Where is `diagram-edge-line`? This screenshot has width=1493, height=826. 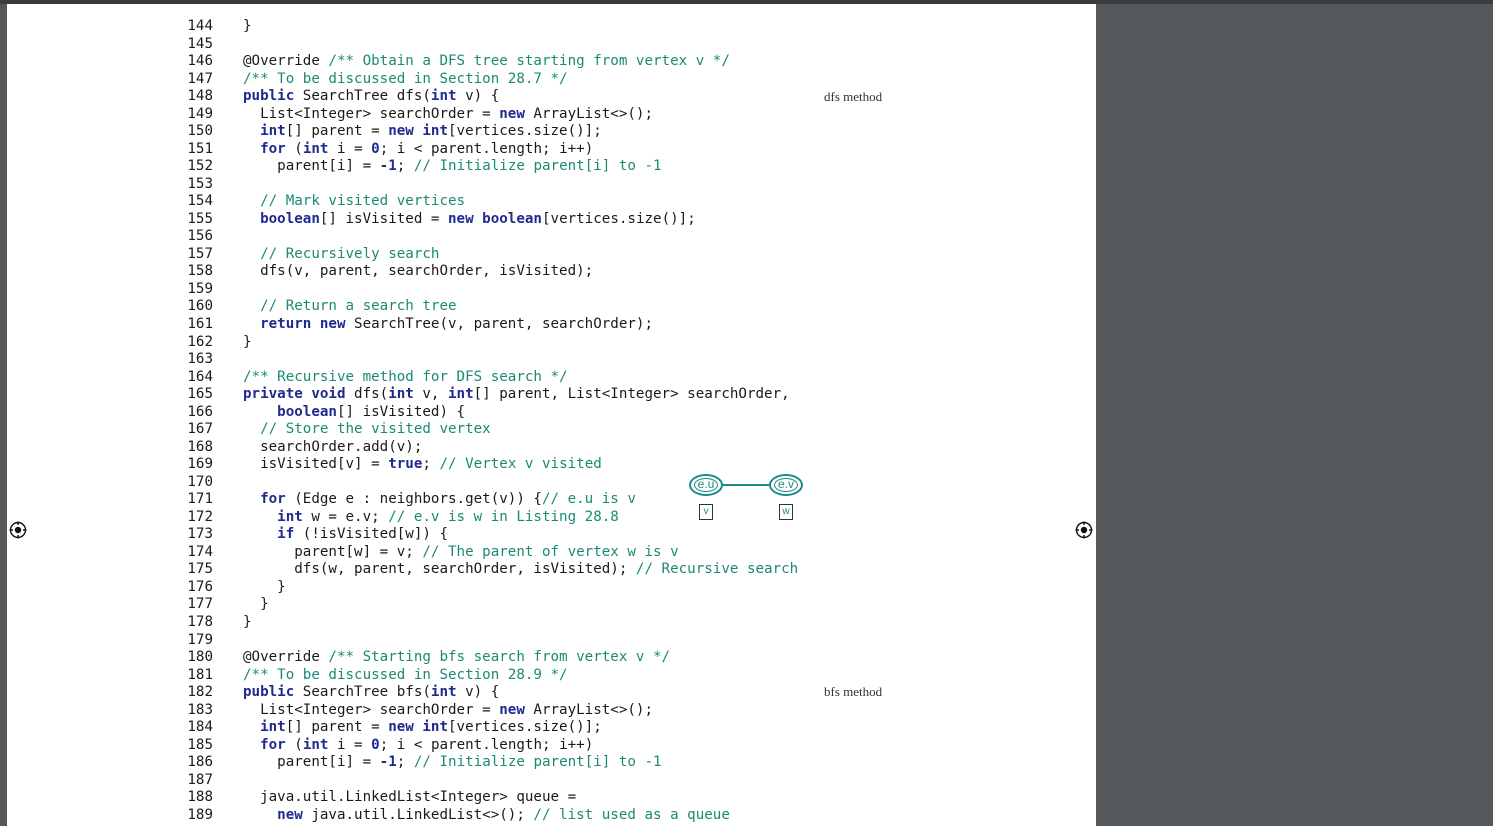 diagram-edge-line is located at coordinates (746, 485).